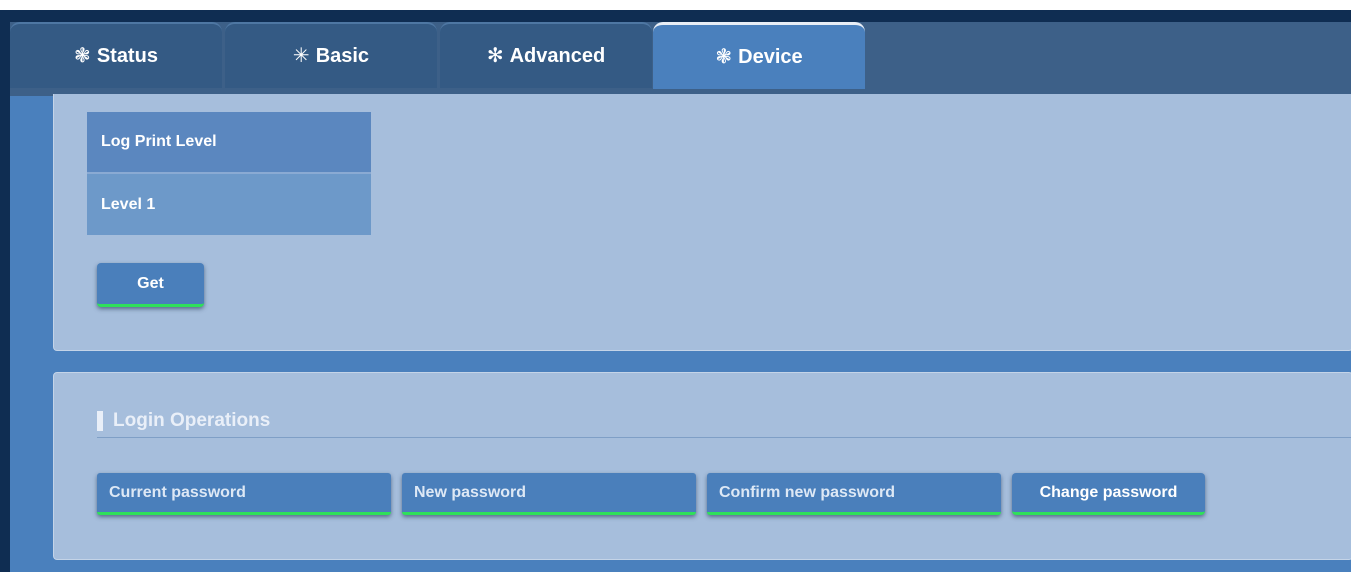 The height and width of the screenshot is (572, 1351). I want to click on asterisk-icon: ✳, so click(301, 56).